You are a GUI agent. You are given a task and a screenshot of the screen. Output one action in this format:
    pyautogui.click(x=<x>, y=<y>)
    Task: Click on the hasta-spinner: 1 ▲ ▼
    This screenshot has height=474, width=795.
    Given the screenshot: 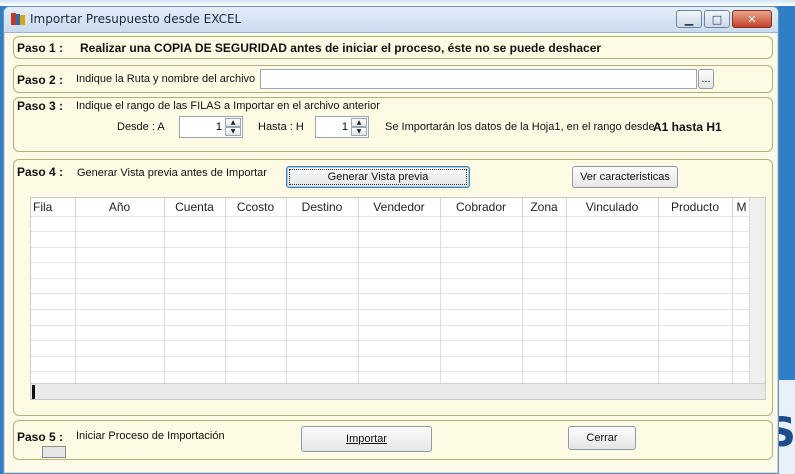 What is the action you would take?
    pyautogui.click(x=342, y=127)
    